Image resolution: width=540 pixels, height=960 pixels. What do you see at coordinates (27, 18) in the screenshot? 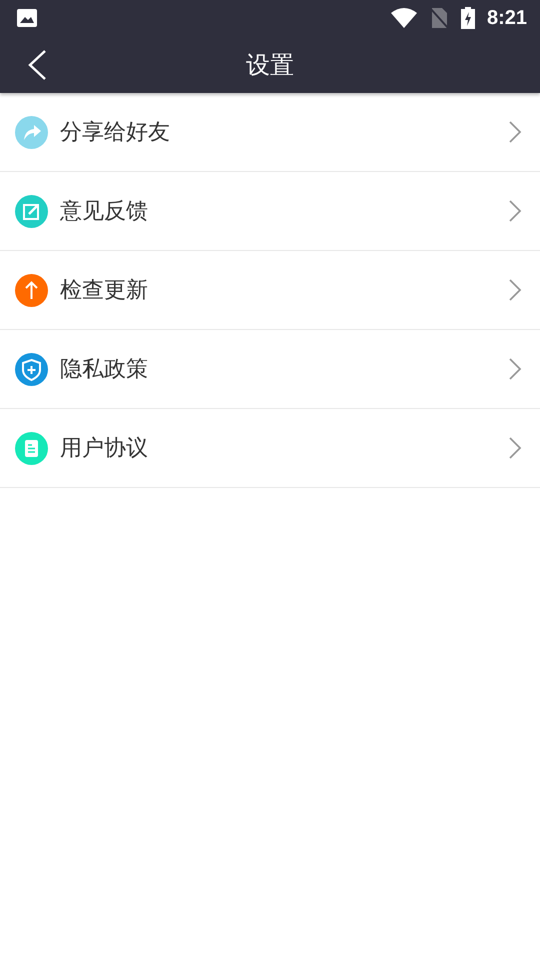
I see `image-icon` at bounding box center [27, 18].